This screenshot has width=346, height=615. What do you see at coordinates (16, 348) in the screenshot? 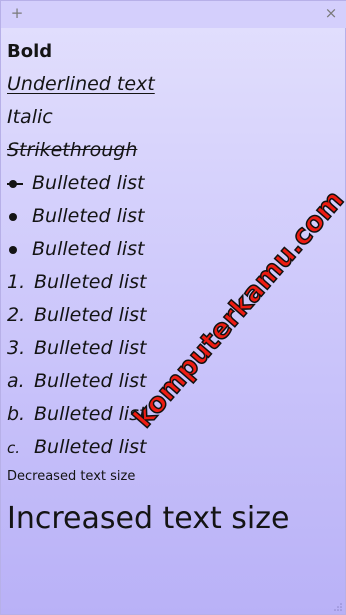
I see `list-number: 3.` at bounding box center [16, 348].